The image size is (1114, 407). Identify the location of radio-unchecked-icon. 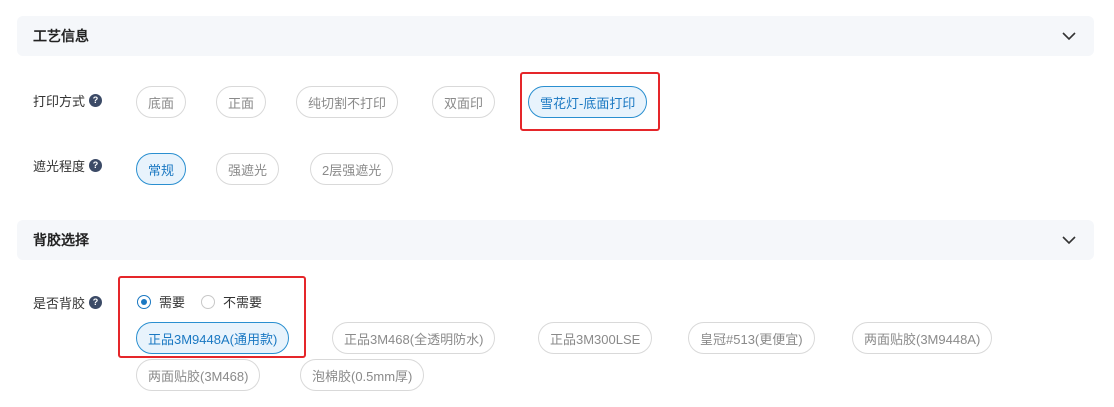
(208, 301).